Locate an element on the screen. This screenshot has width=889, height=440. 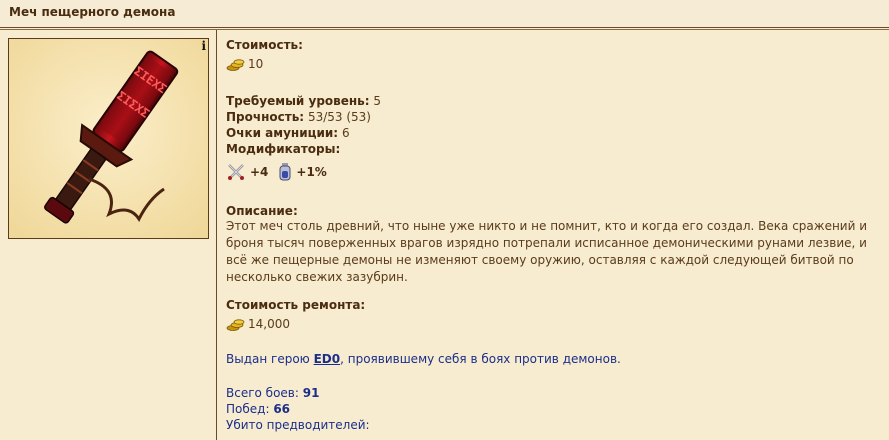
modifiers-list: +4 +1% is located at coordinates (279, 172).